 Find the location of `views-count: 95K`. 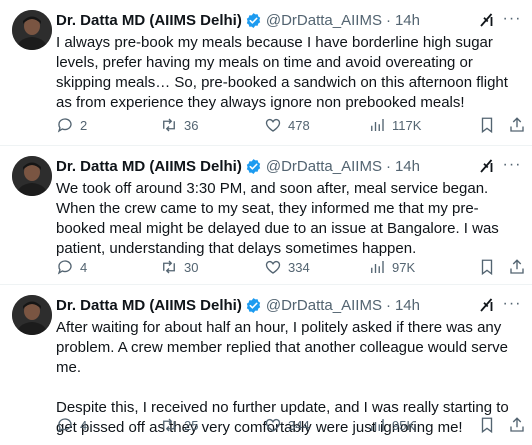

views-count: 95K is located at coordinates (404, 425).